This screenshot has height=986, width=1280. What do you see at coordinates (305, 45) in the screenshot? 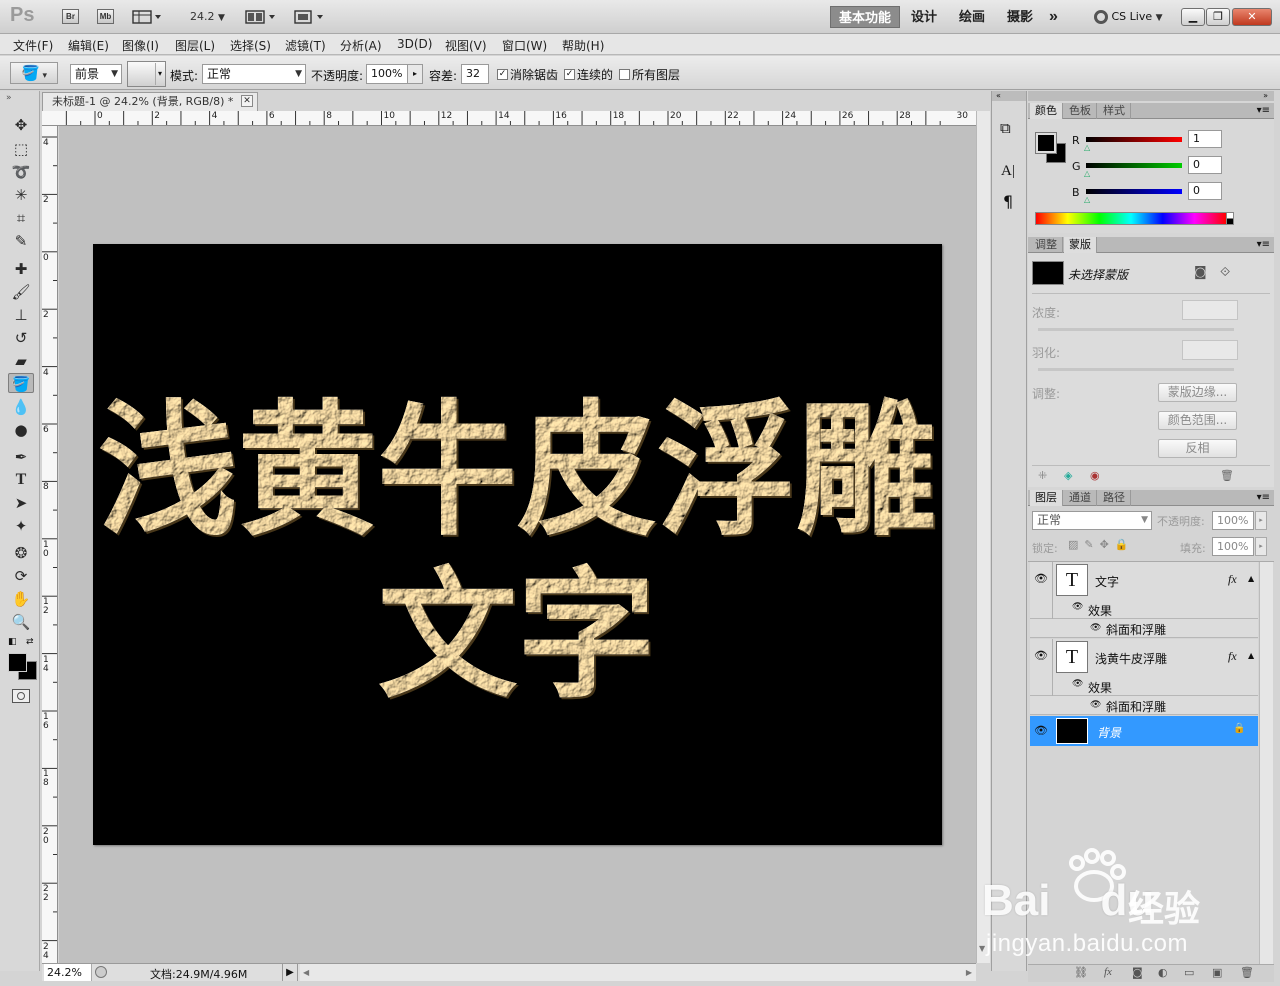
I see `menu-filter: 滤镜(T)` at bounding box center [305, 45].